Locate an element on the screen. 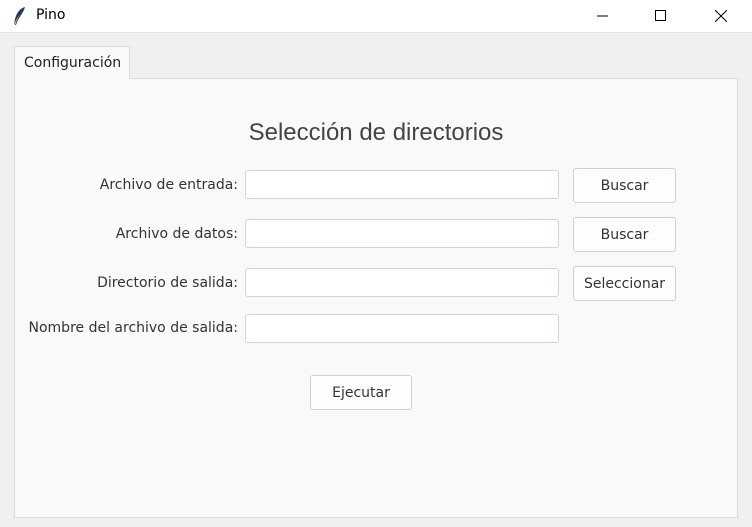 The height and width of the screenshot is (527, 752). data-file-label: Archivo de datos: is located at coordinates (176, 234).